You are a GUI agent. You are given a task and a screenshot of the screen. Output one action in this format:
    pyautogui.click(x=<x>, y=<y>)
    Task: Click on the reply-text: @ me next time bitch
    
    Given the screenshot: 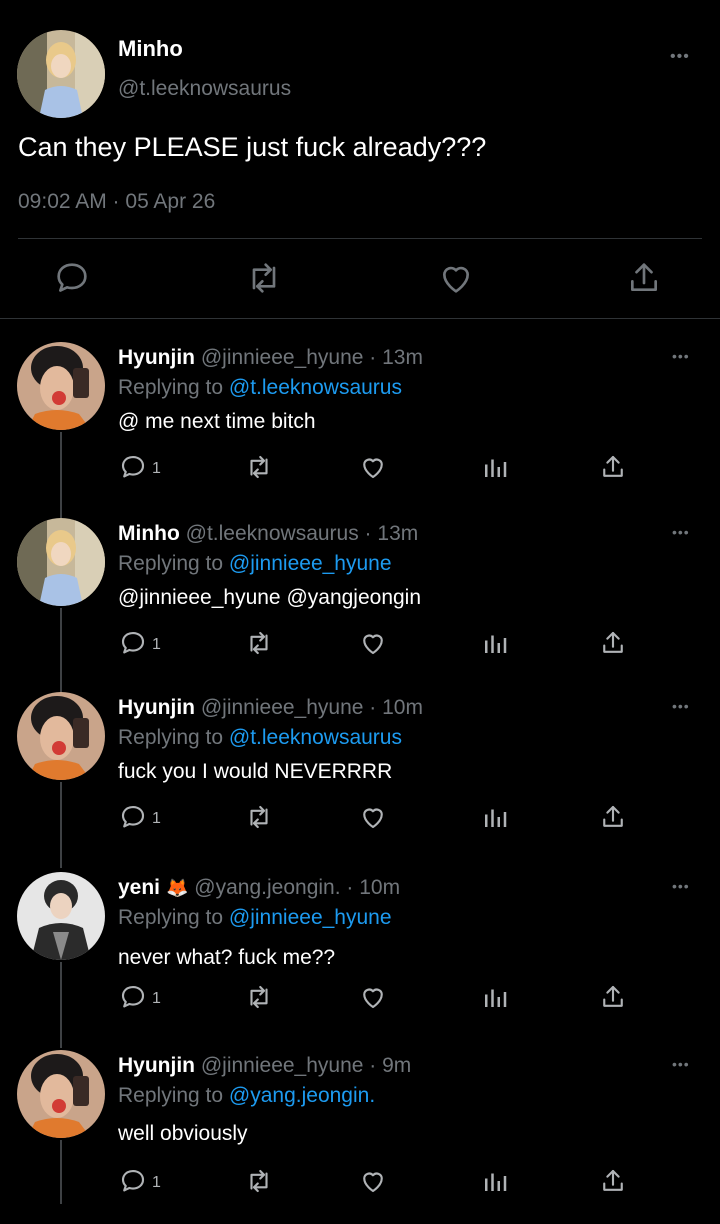 What is the action you would take?
    pyautogui.click(x=217, y=421)
    